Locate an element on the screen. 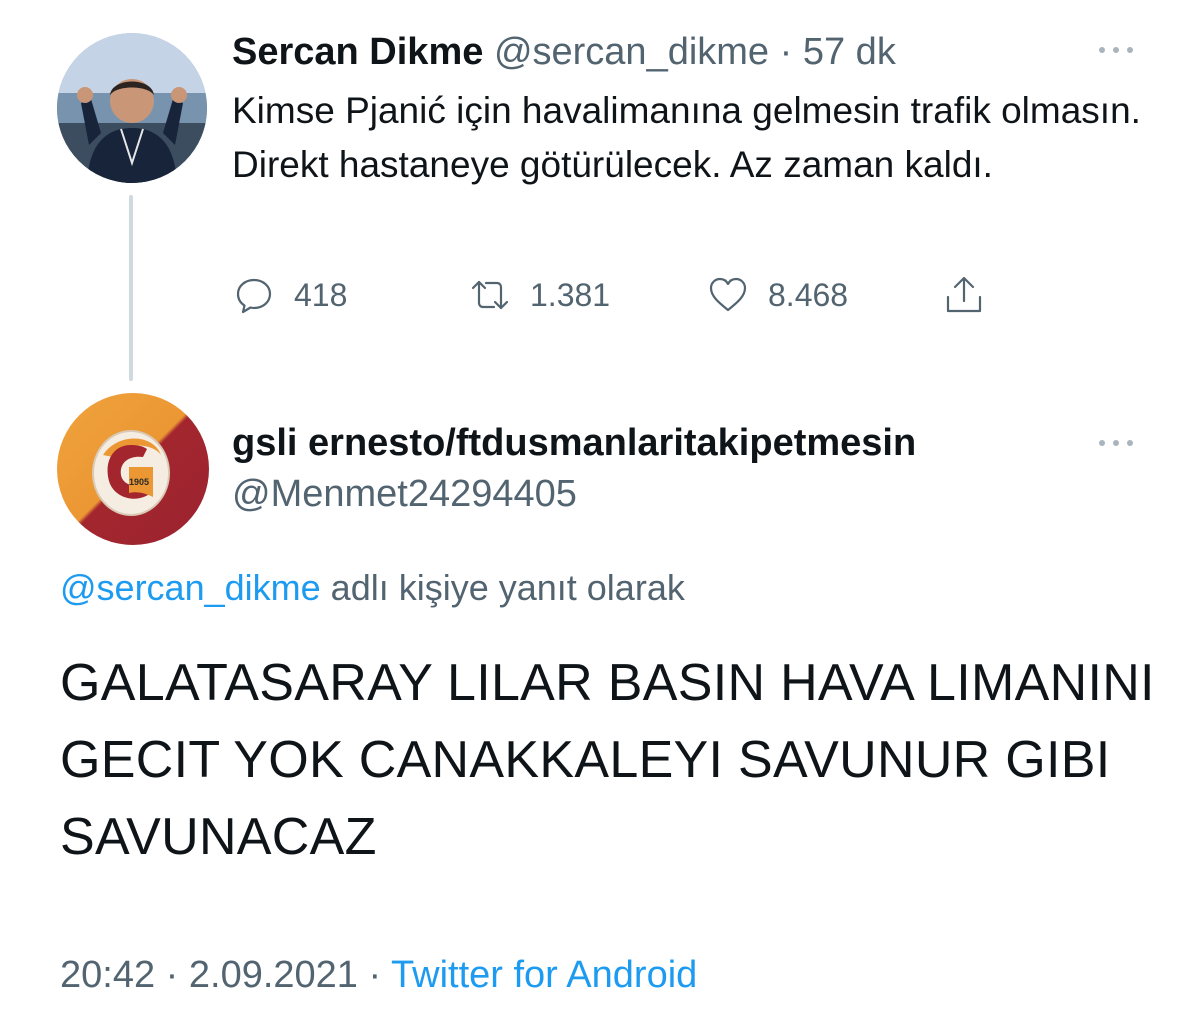 The width and height of the screenshot is (1200, 1022). like-count: 8.468 is located at coordinates (808, 294).